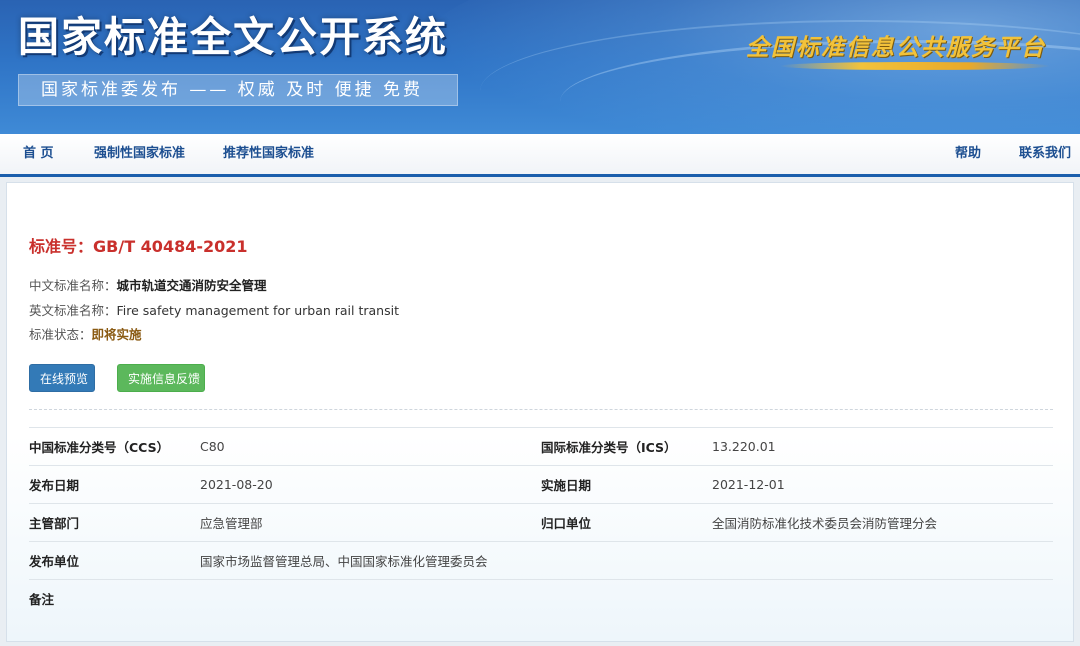  I want to click on nav-recommended-standards: 推荐性国家标准, so click(268, 154).